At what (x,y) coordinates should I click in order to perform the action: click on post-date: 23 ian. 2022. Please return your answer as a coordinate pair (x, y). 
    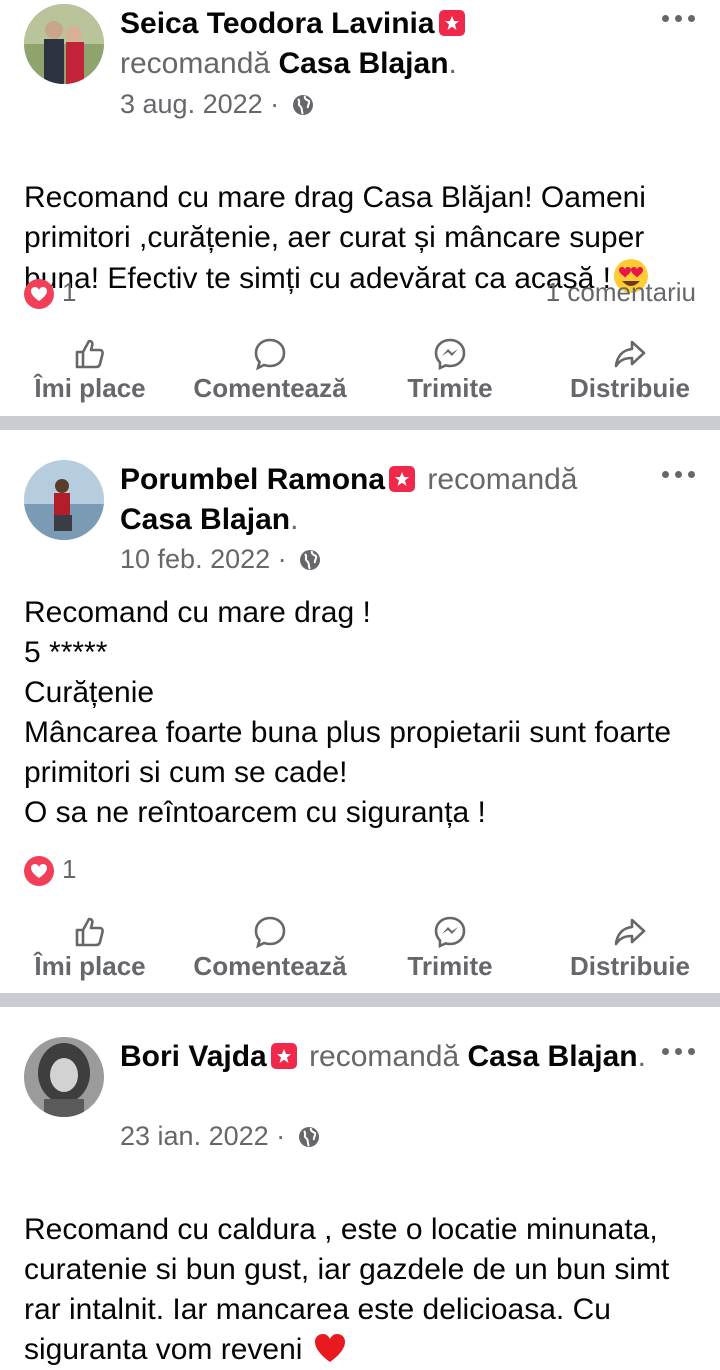
    Looking at the image, I should click on (194, 1136).